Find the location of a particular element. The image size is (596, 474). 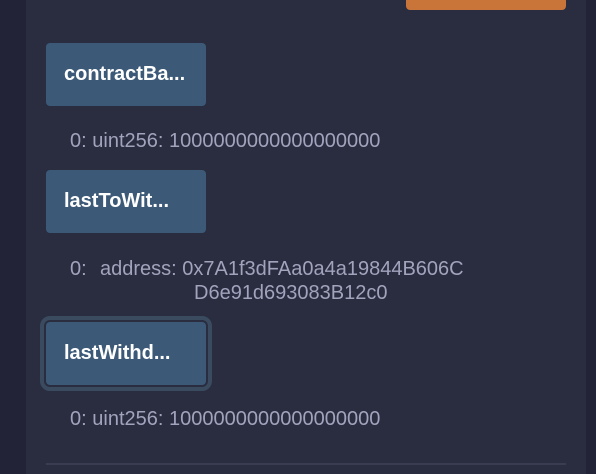

address-value: address: 0x7A1f3dFAa0a4a19844B606C is located at coordinates (282, 269).